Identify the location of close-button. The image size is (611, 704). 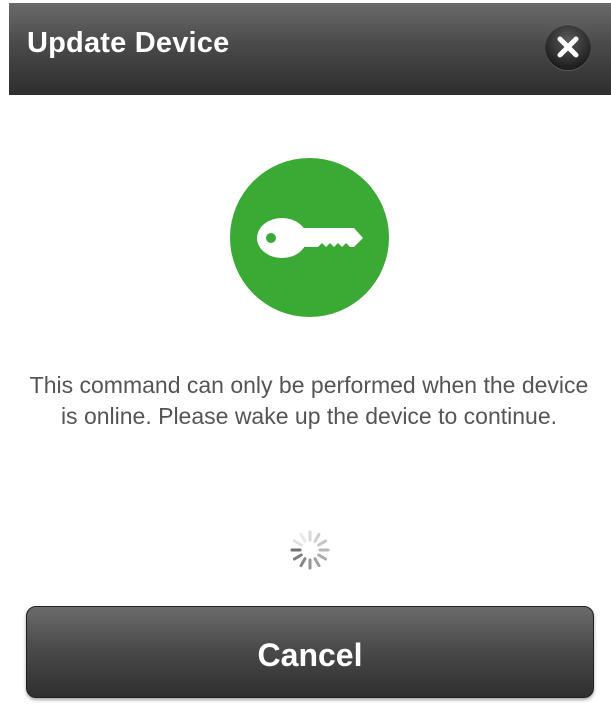
(568, 47).